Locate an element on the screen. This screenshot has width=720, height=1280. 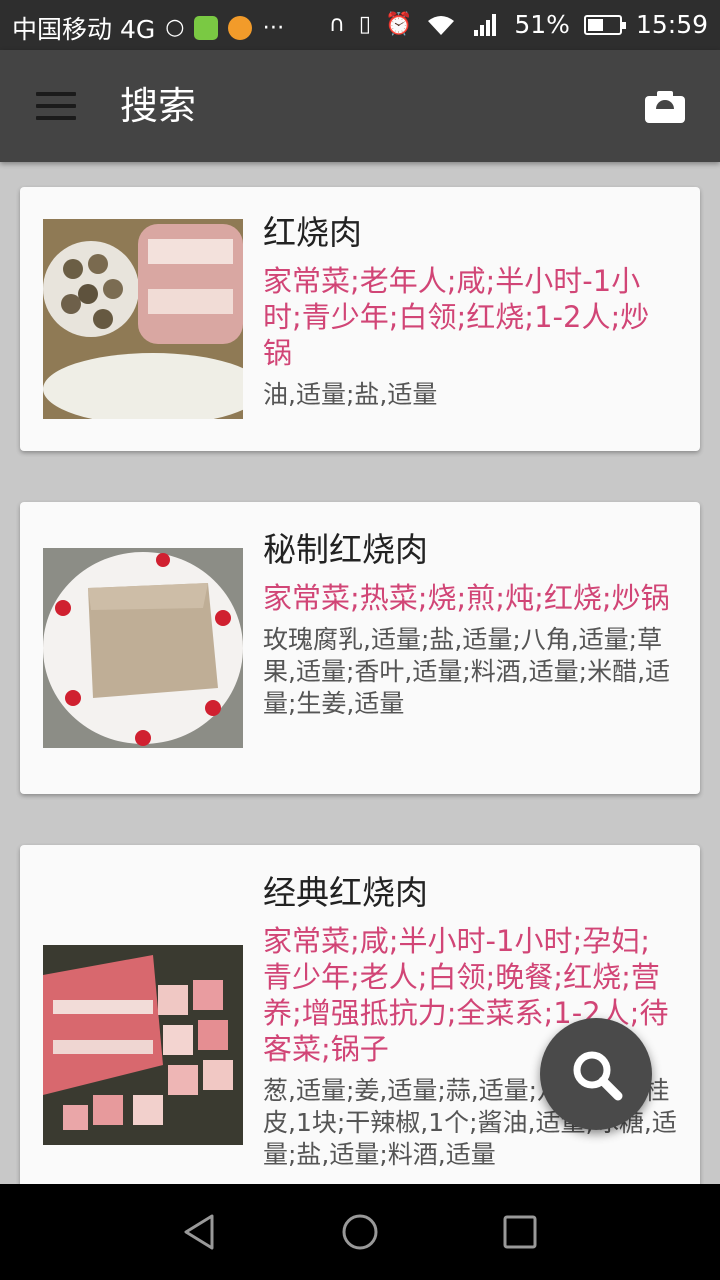
iqiyi-app-icon is located at coordinates (206, 28).